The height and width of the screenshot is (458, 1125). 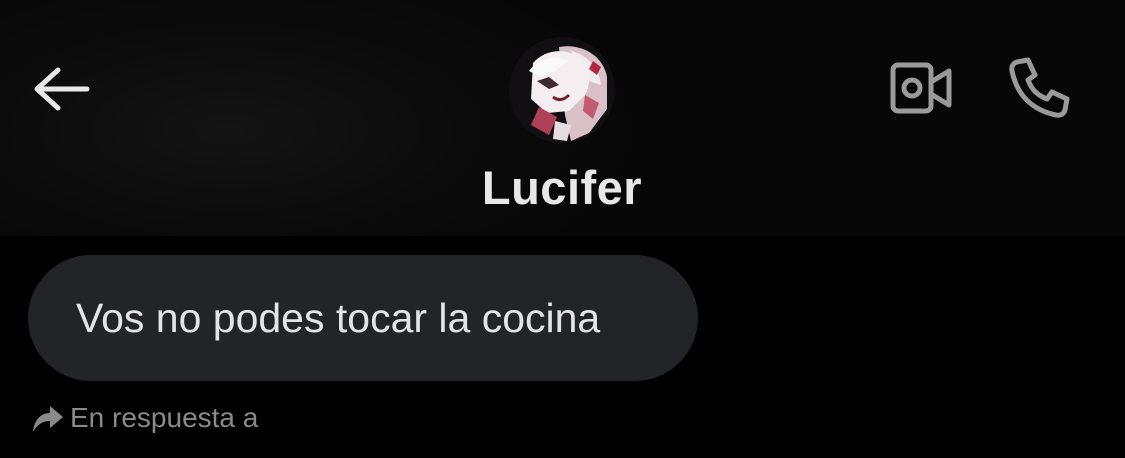 I want to click on video-call-button, so click(x=921, y=88).